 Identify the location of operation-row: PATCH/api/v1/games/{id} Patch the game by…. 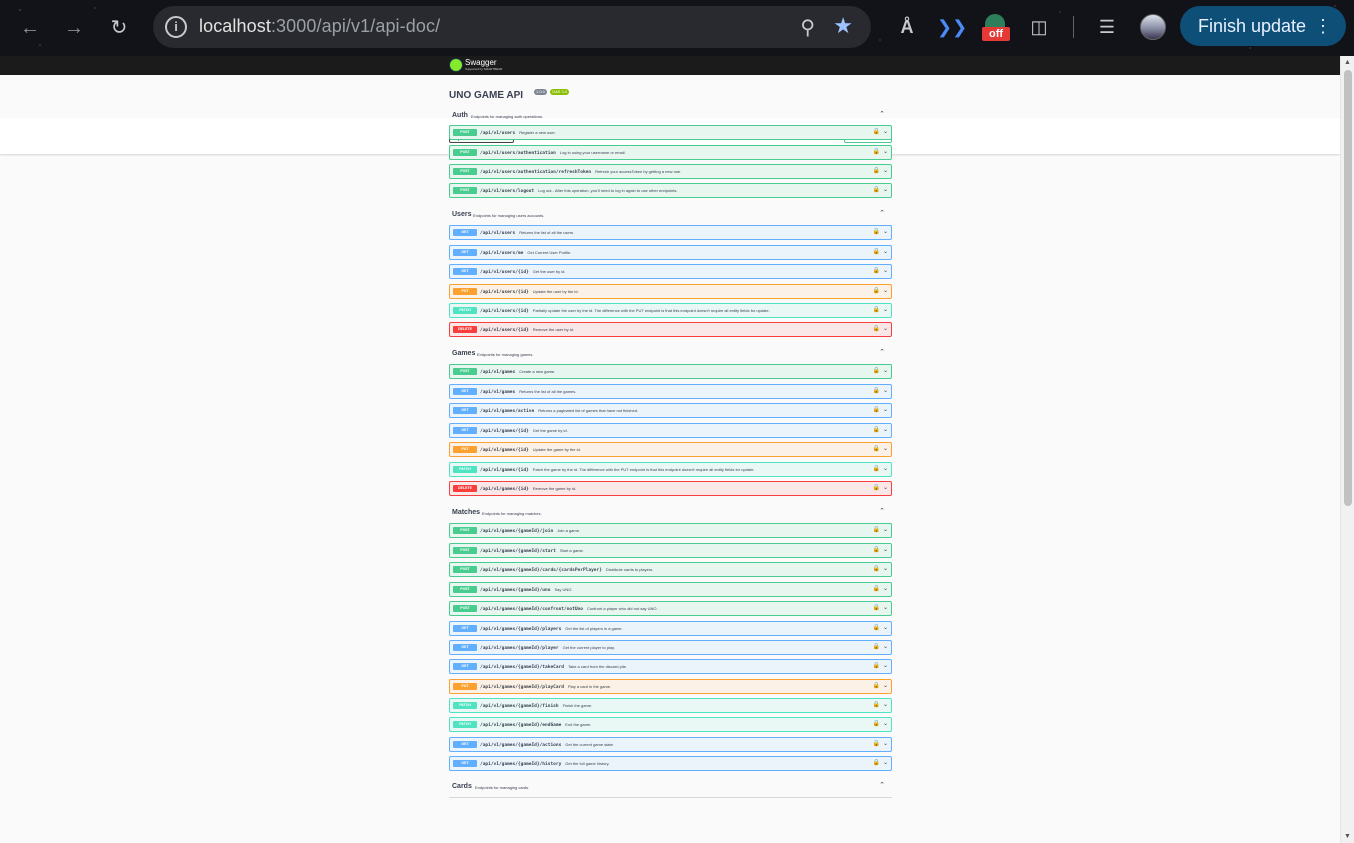
(670, 469).